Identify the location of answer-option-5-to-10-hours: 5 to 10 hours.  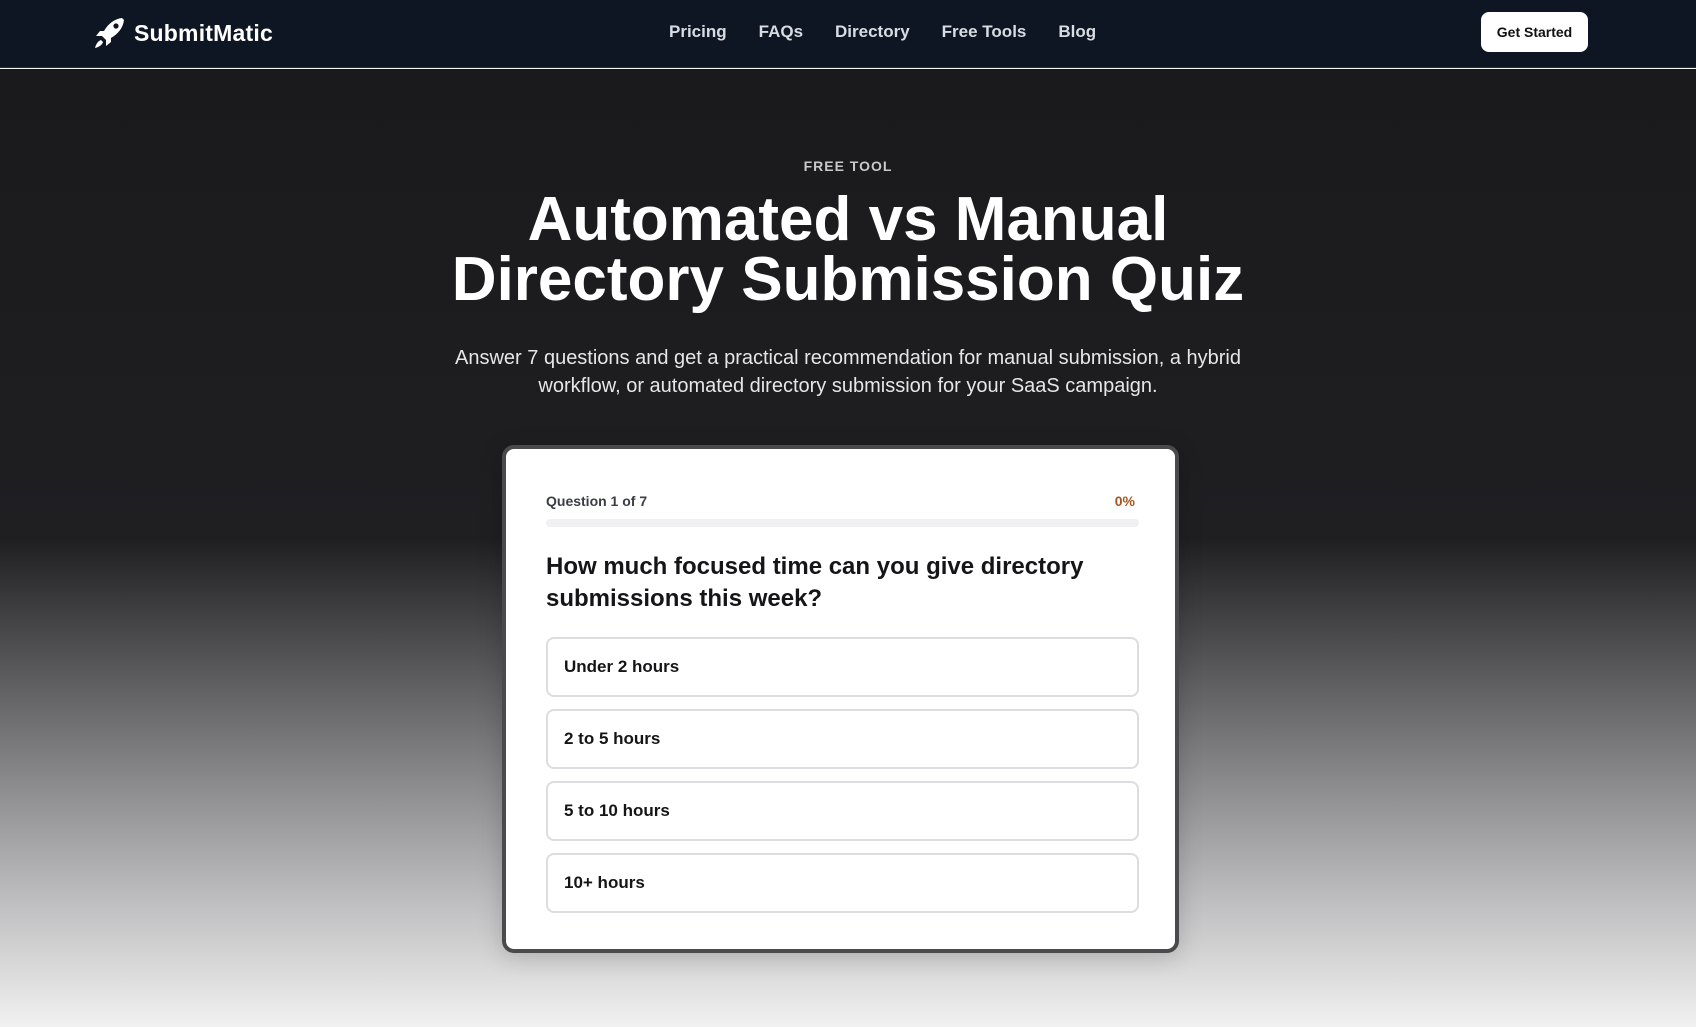
(842, 811).